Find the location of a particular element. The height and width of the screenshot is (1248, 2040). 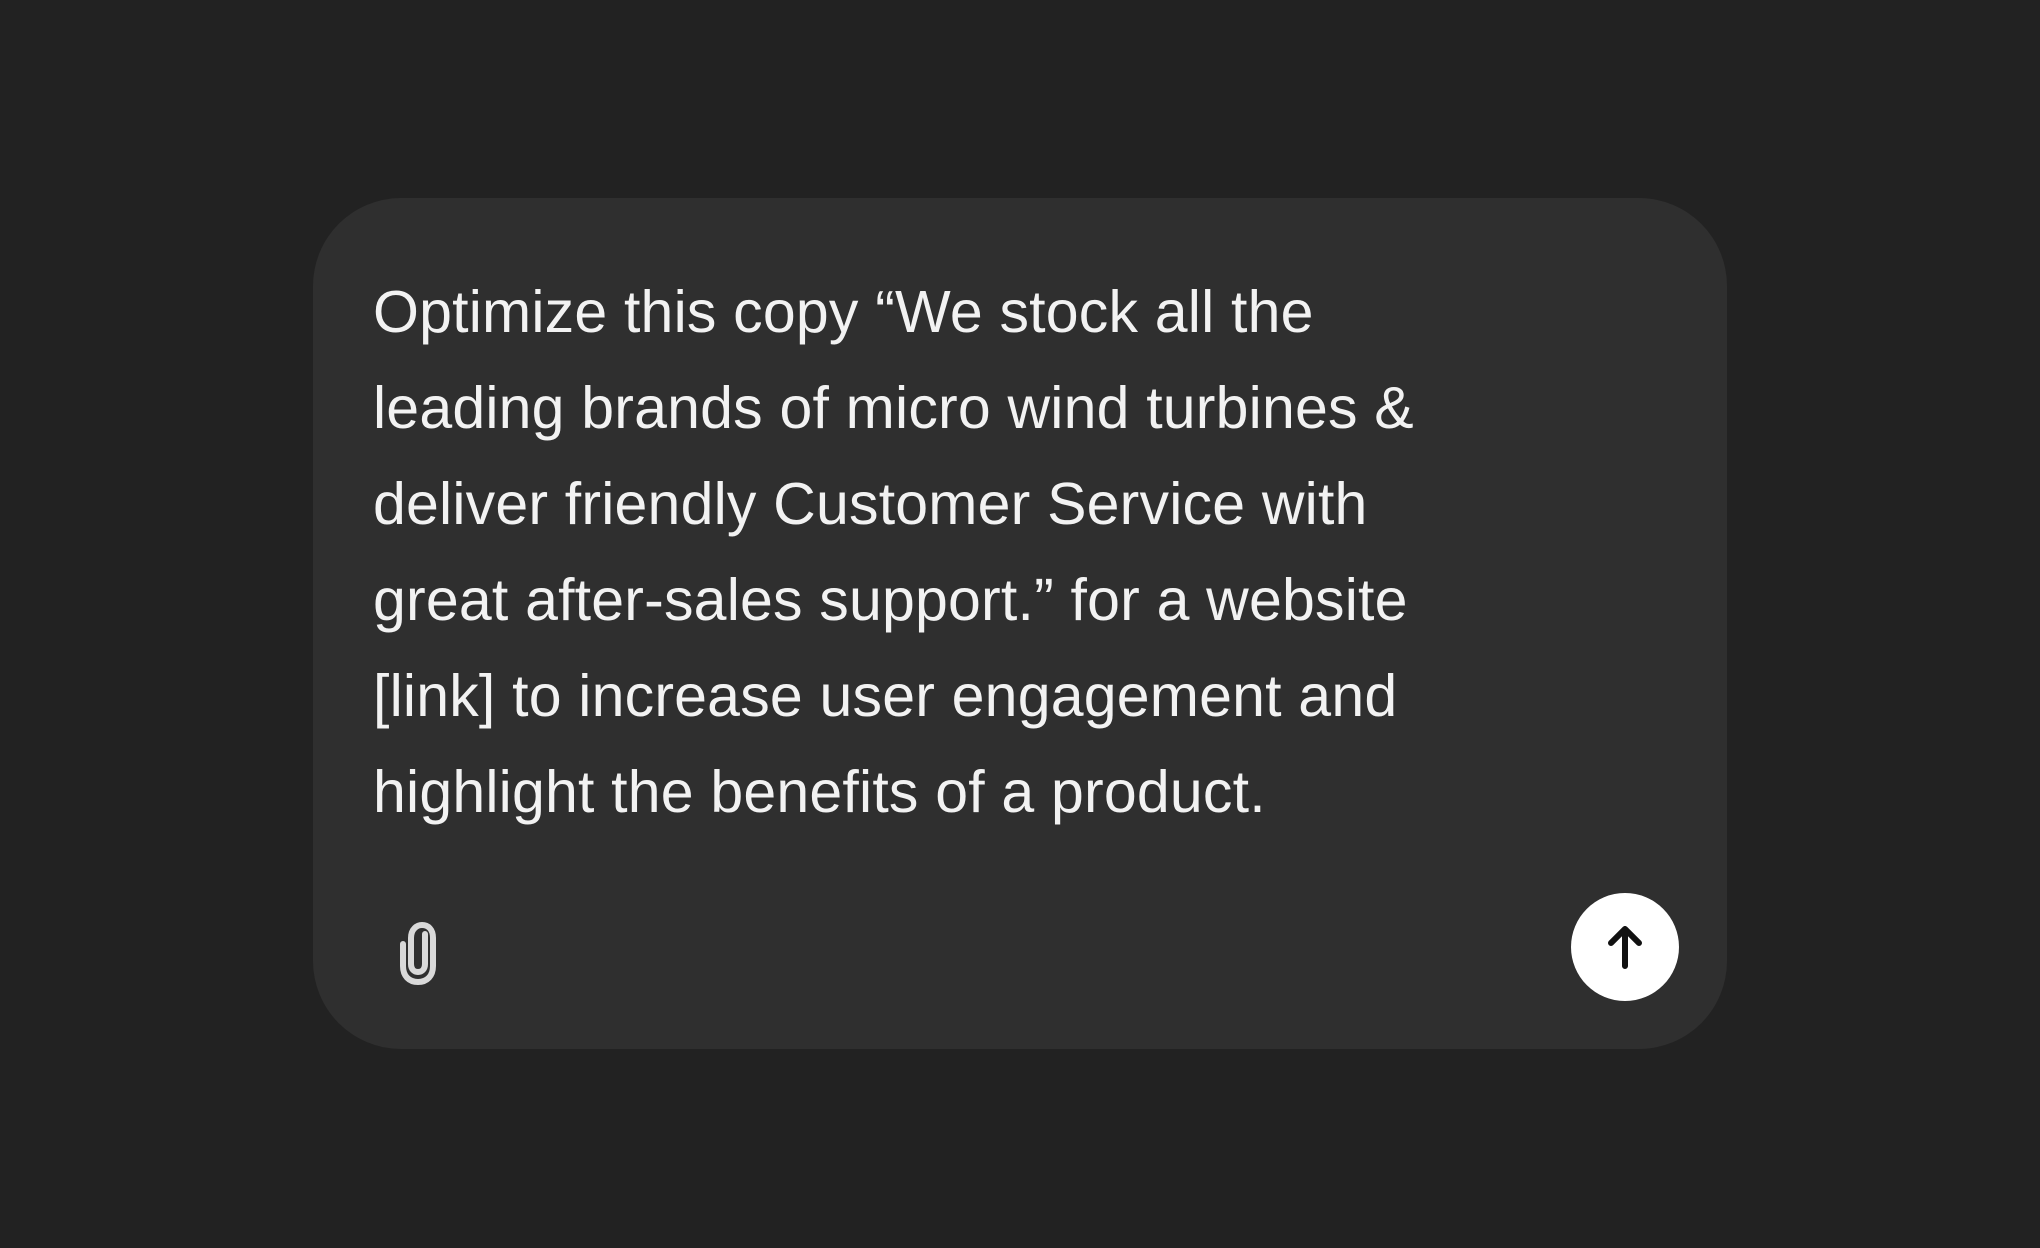

paperclip-icon is located at coordinates (418, 953).